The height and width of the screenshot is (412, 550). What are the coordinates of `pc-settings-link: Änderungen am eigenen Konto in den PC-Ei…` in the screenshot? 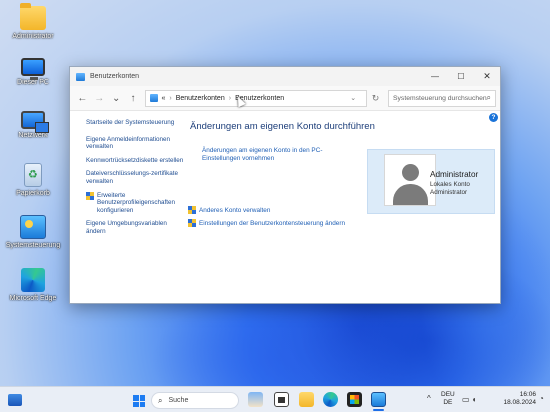 It's located at (266, 155).